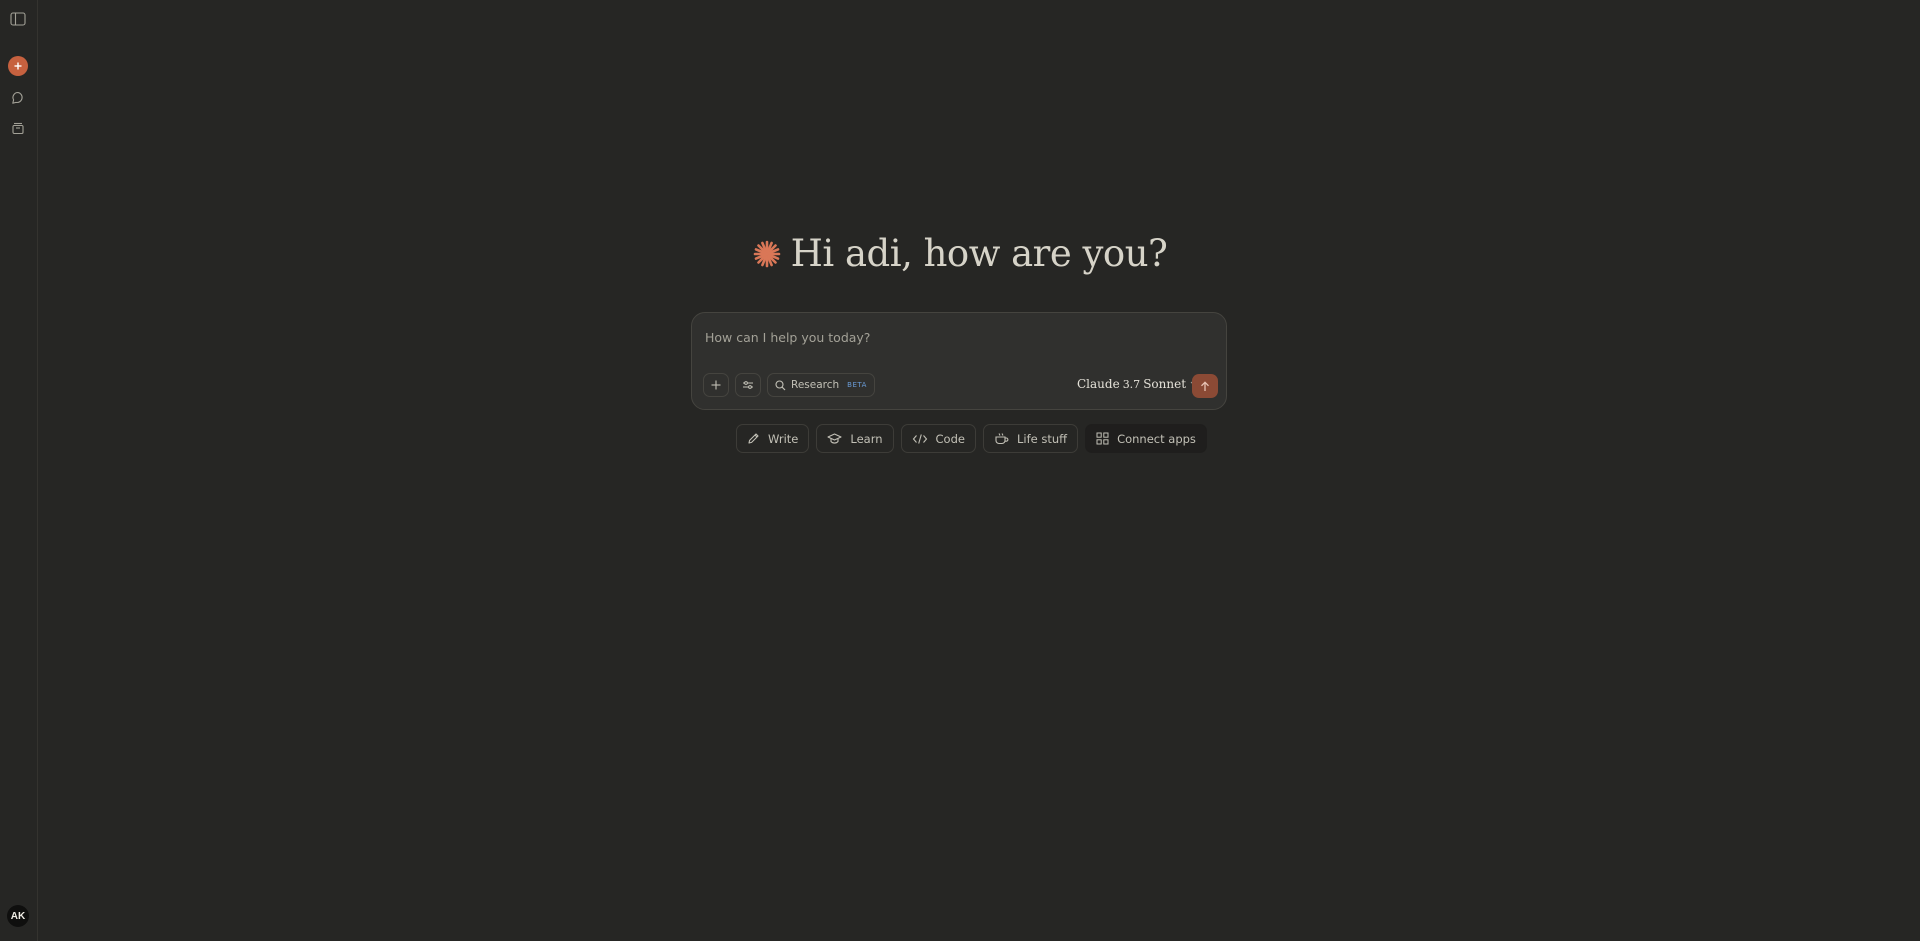  I want to click on research-button: Research BETA, so click(821, 385).